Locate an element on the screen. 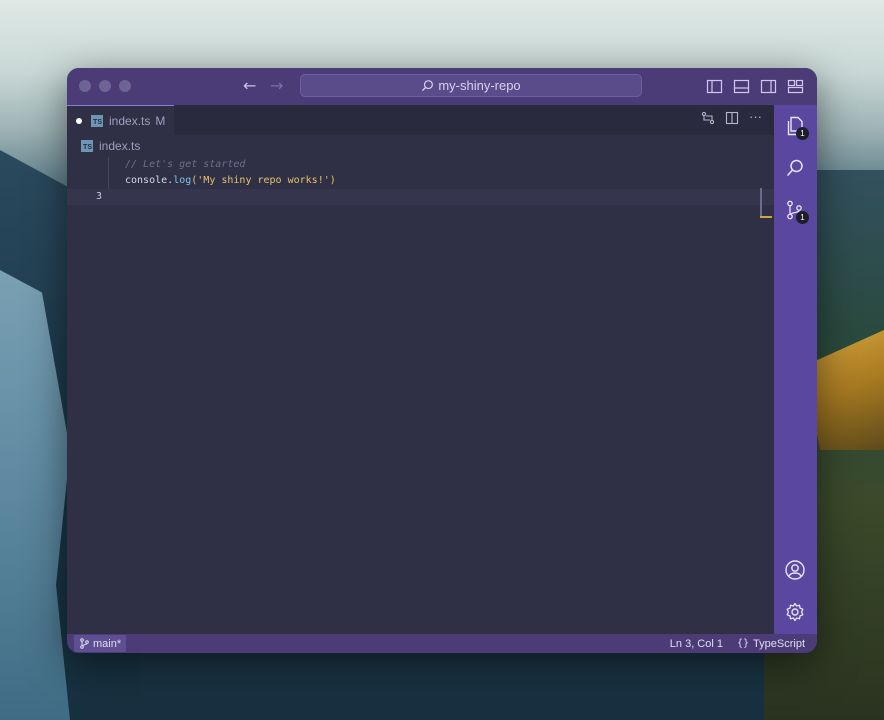  back-arrow-icon: ← is located at coordinates (249, 85).